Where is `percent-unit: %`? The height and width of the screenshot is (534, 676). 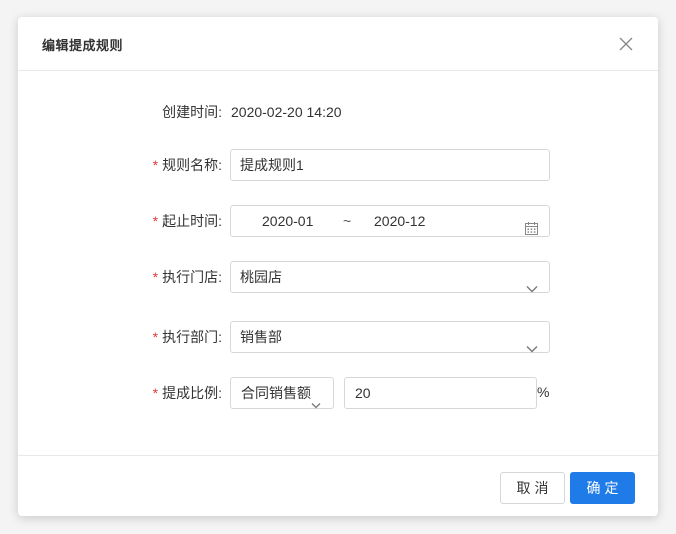 percent-unit: % is located at coordinates (543, 392).